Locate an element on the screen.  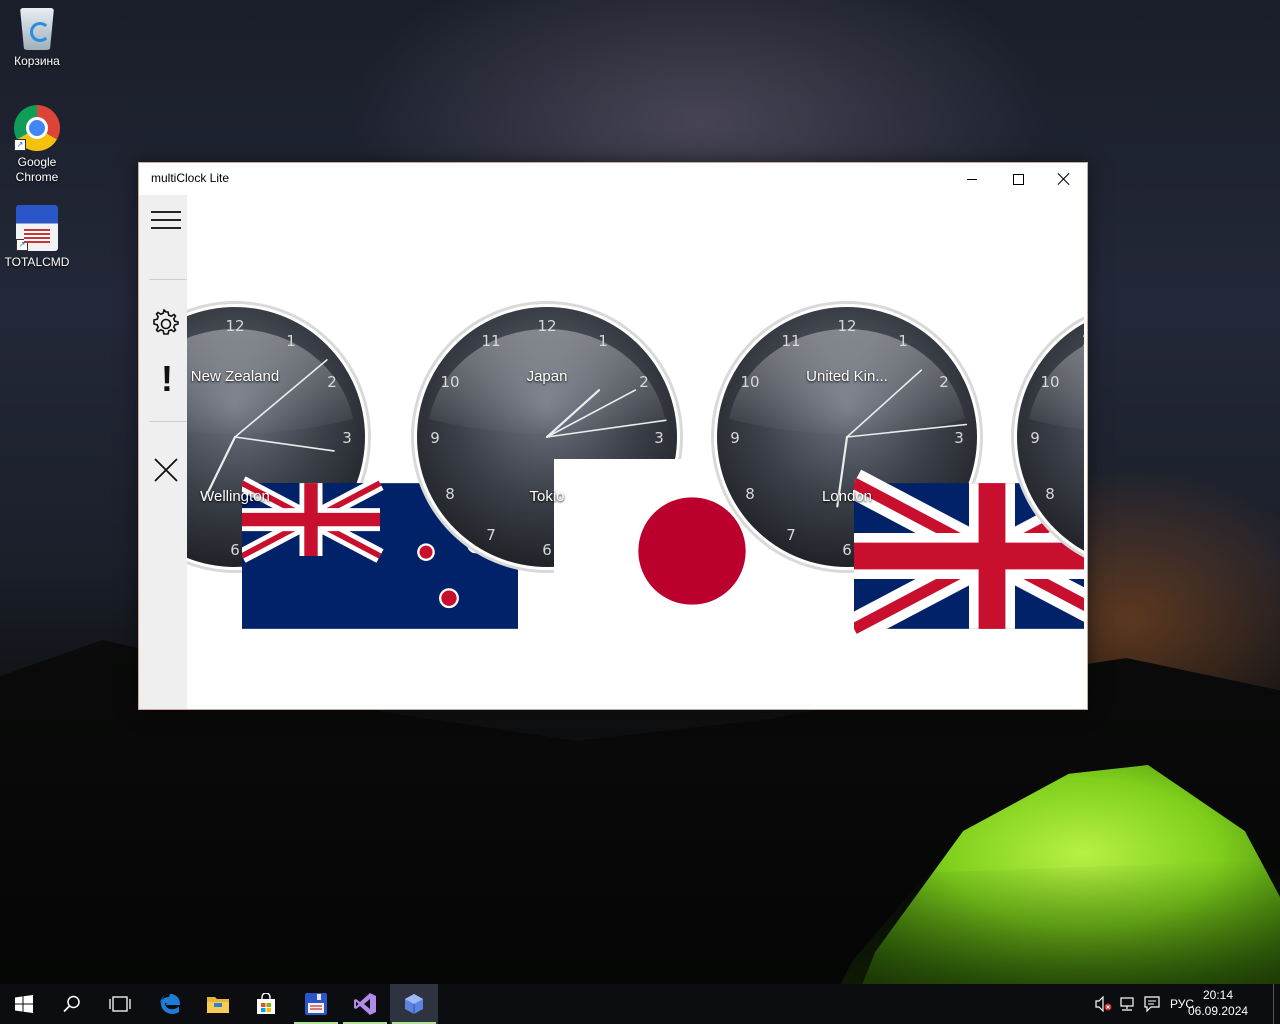
folder-icon is located at coordinates (218, 1005).